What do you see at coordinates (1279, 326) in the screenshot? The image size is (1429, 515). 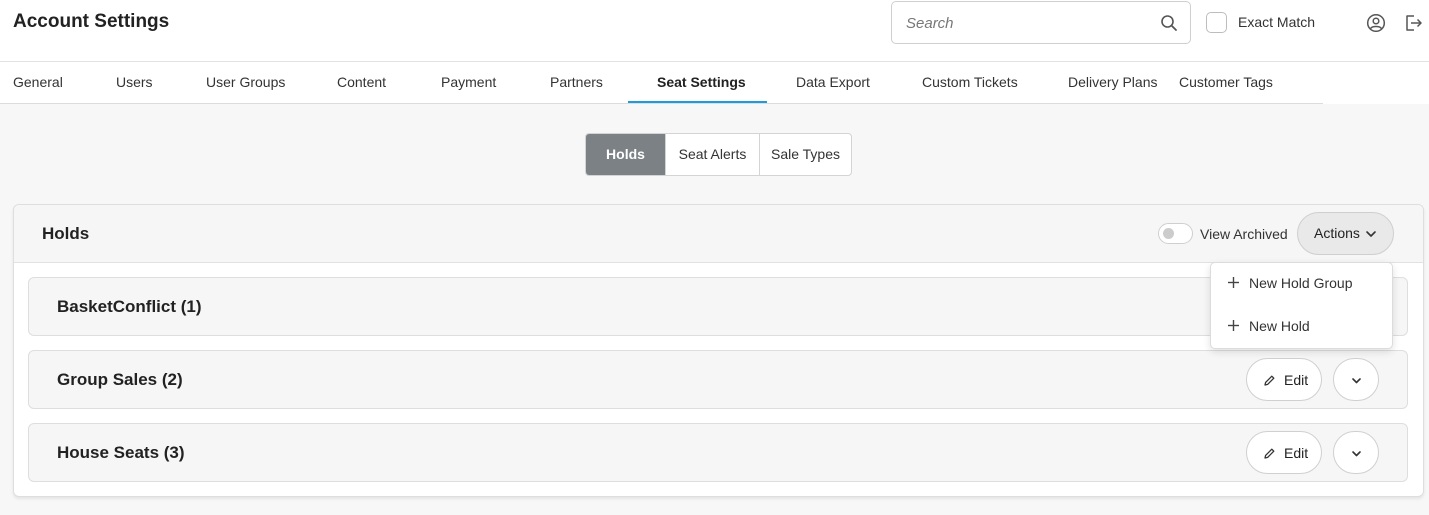 I see `menu-item-label: New Hold` at bounding box center [1279, 326].